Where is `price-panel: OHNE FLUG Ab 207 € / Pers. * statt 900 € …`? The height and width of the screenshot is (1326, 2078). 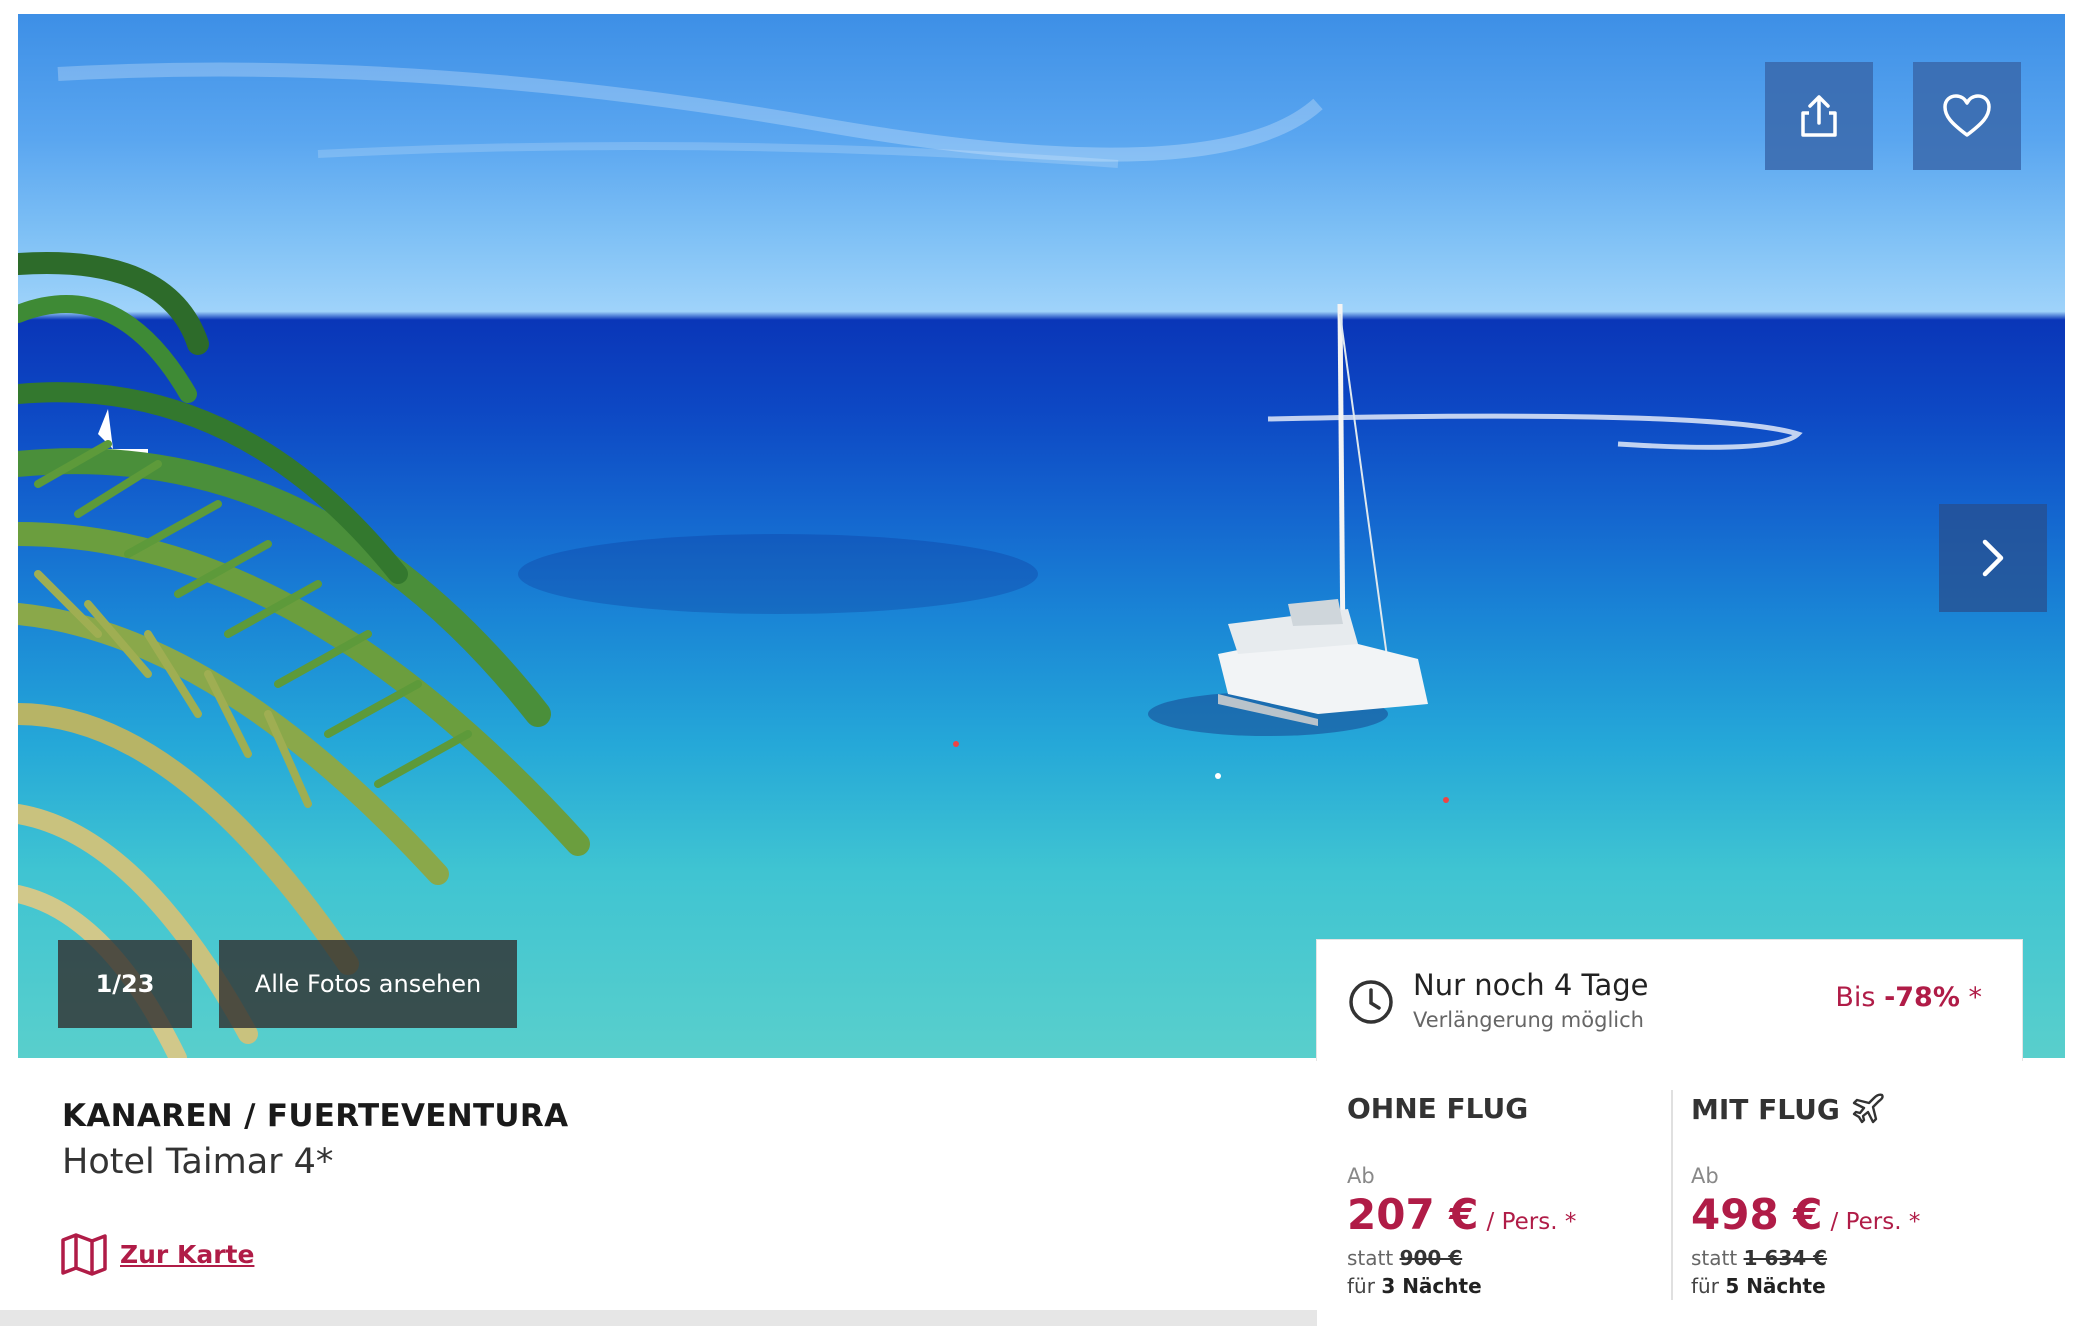 price-panel: OHNE FLUG Ab 207 € / Pers. * statt 900 € … is located at coordinates (1669, 1193).